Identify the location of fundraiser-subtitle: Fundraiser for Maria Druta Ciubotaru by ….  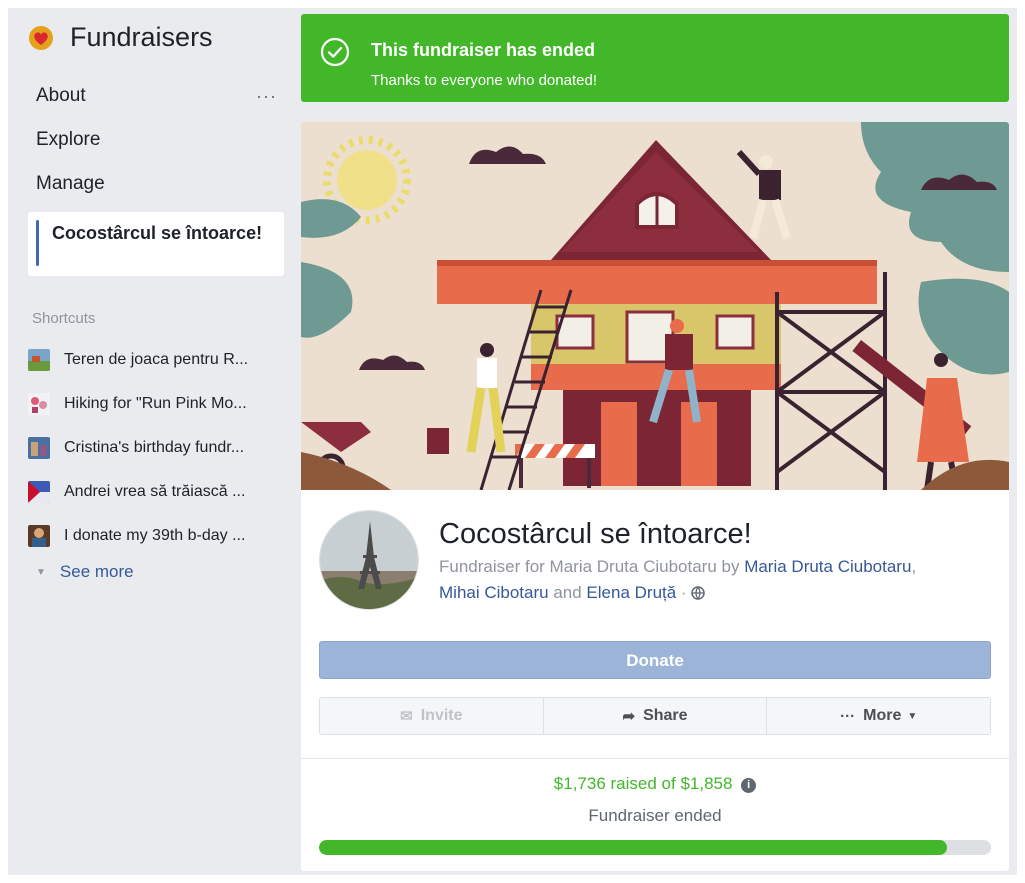
(699, 580).